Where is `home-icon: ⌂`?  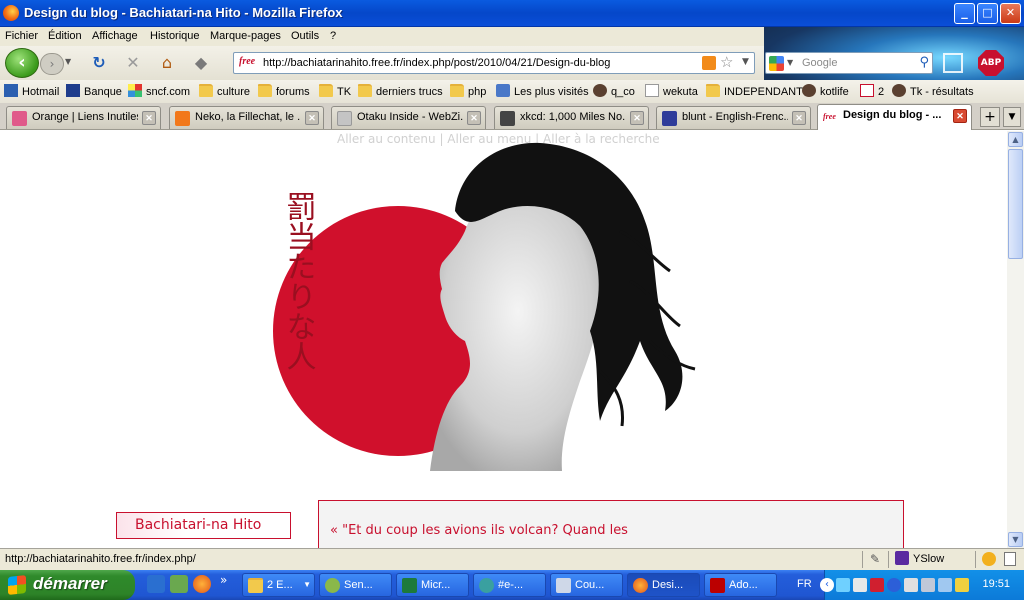
home-icon: ⌂ is located at coordinates (167, 63).